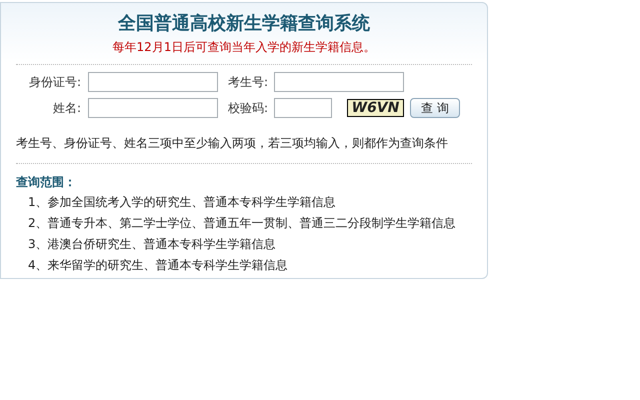 The image size is (640, 400). Describe the element at coordinates (247, 82) in the screenshot. I see `field-label: 考生号:` at that location.